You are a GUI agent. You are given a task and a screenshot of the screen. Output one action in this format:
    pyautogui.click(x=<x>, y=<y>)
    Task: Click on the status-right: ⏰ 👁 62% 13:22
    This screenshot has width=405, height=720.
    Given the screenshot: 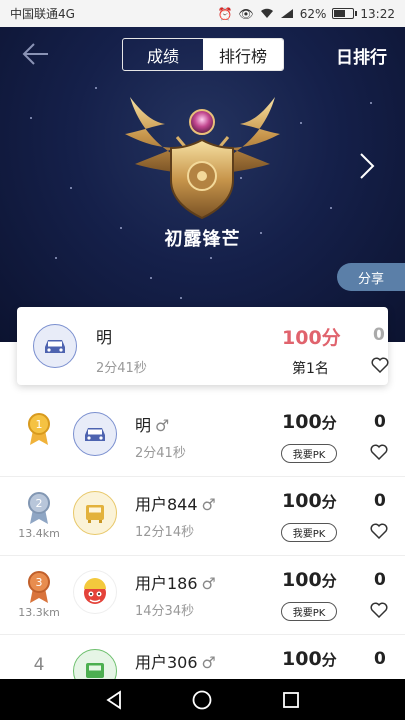 What is the action you would take?
    pyautogui.click(x=306, y=14)
    